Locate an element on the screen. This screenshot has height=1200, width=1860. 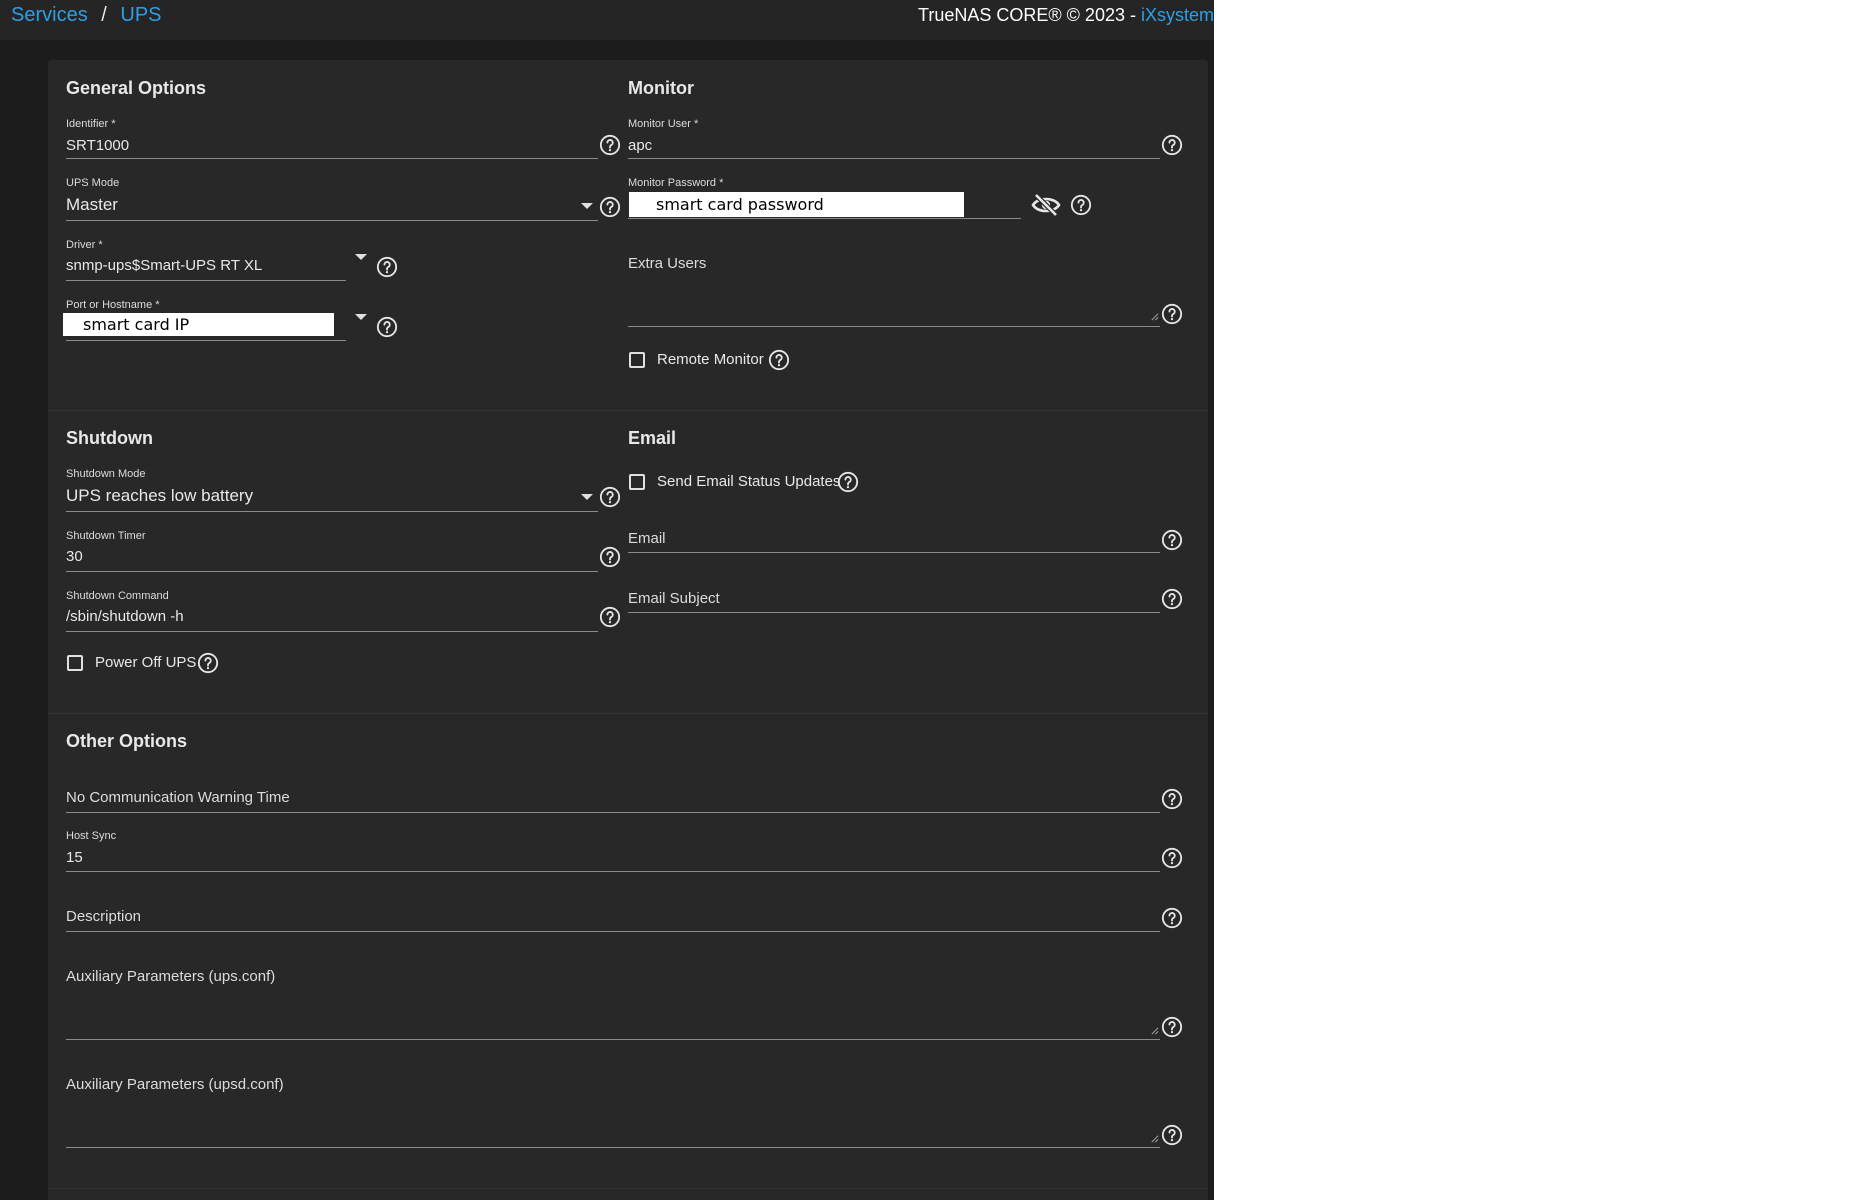
no-communication-warning-placeholder: No Communication Warning Time is located at coordinates (178, 797).